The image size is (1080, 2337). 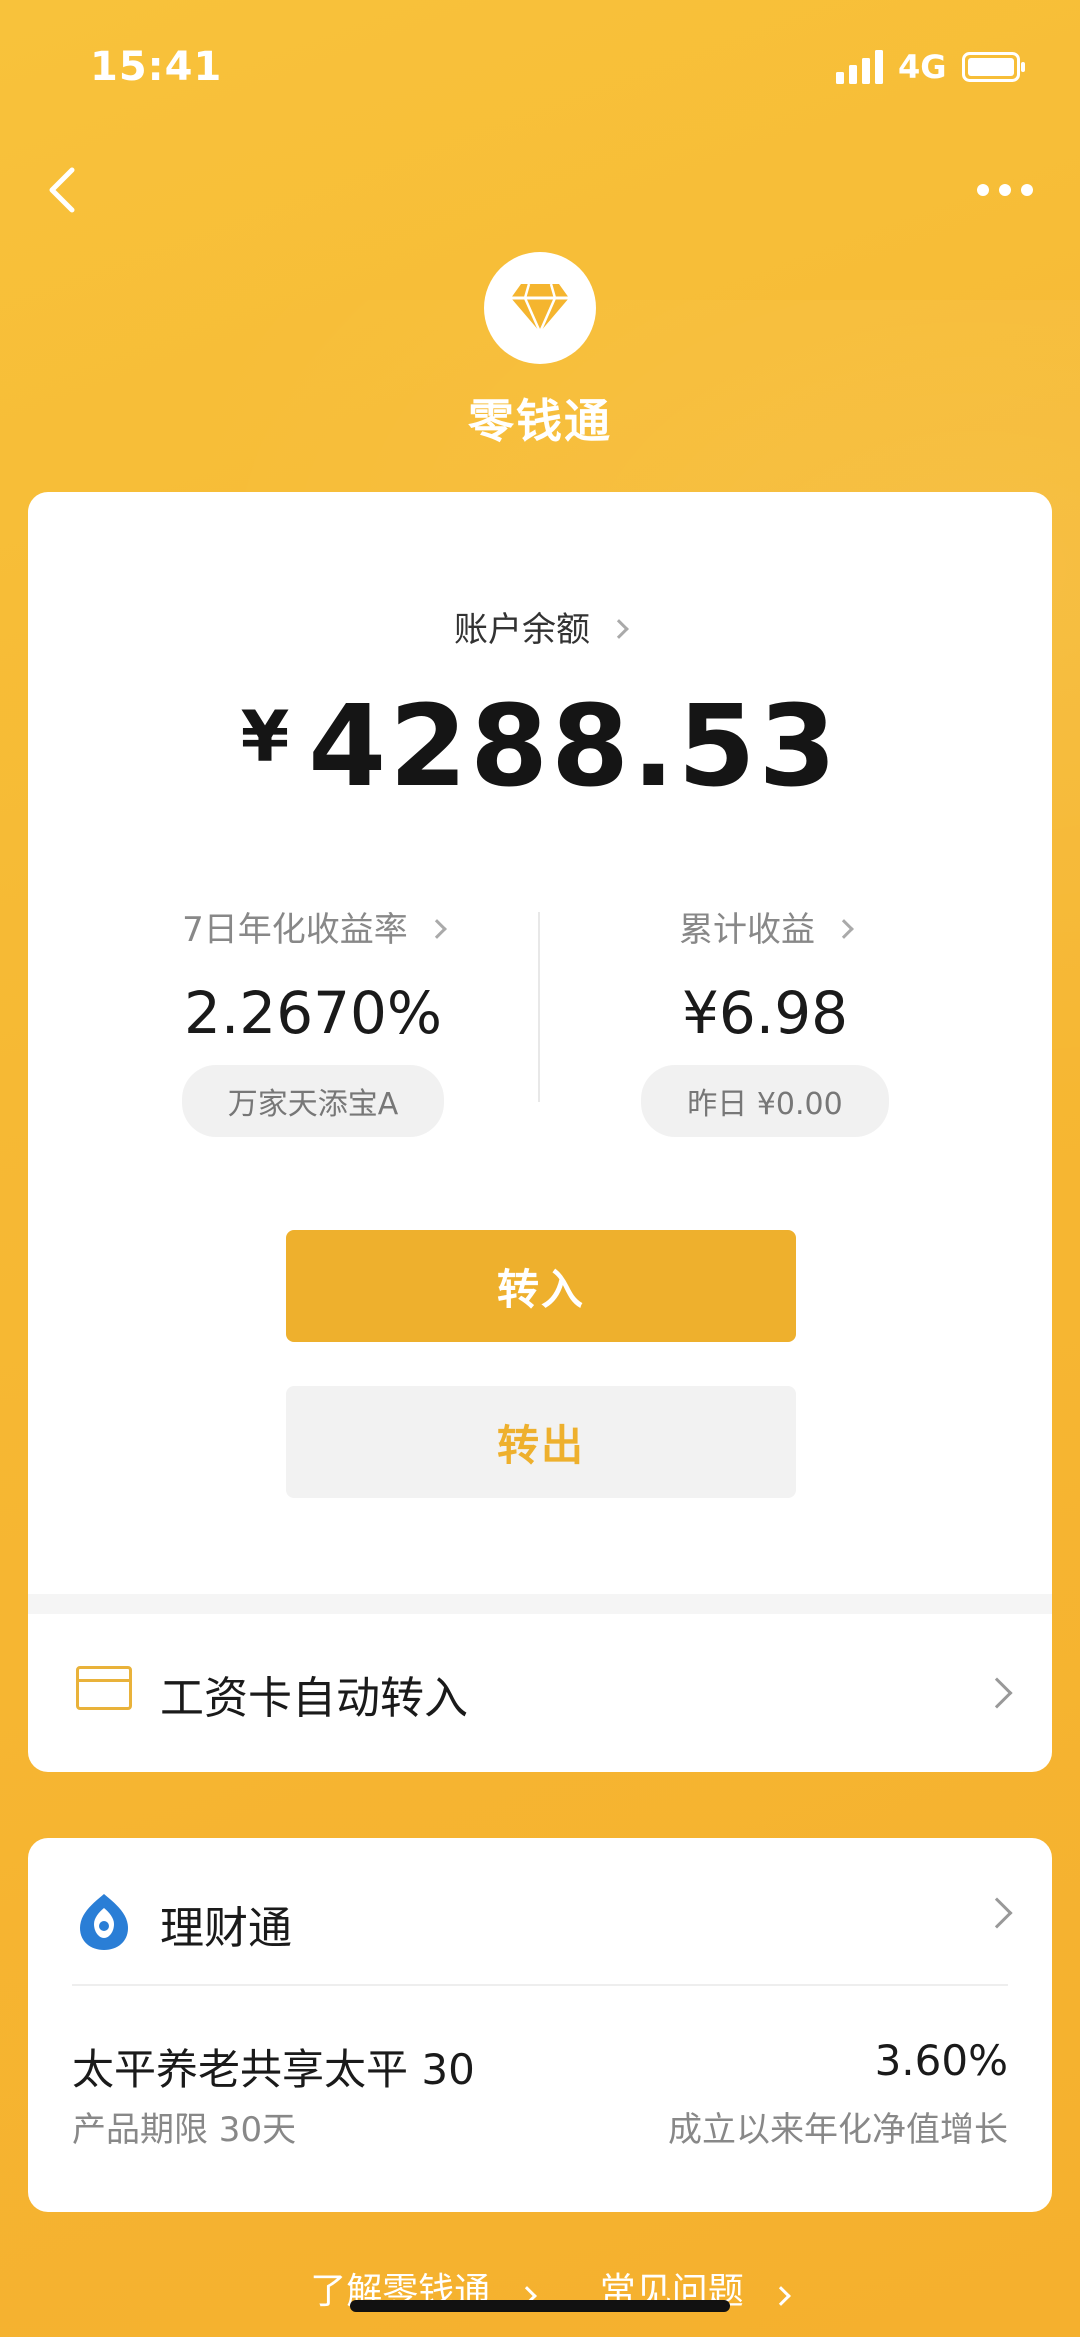 What do you see at coordinates (541, 1442) in the screenshot?
I see `transfer-out-button: 转出` at bounding box center [541, 1442].